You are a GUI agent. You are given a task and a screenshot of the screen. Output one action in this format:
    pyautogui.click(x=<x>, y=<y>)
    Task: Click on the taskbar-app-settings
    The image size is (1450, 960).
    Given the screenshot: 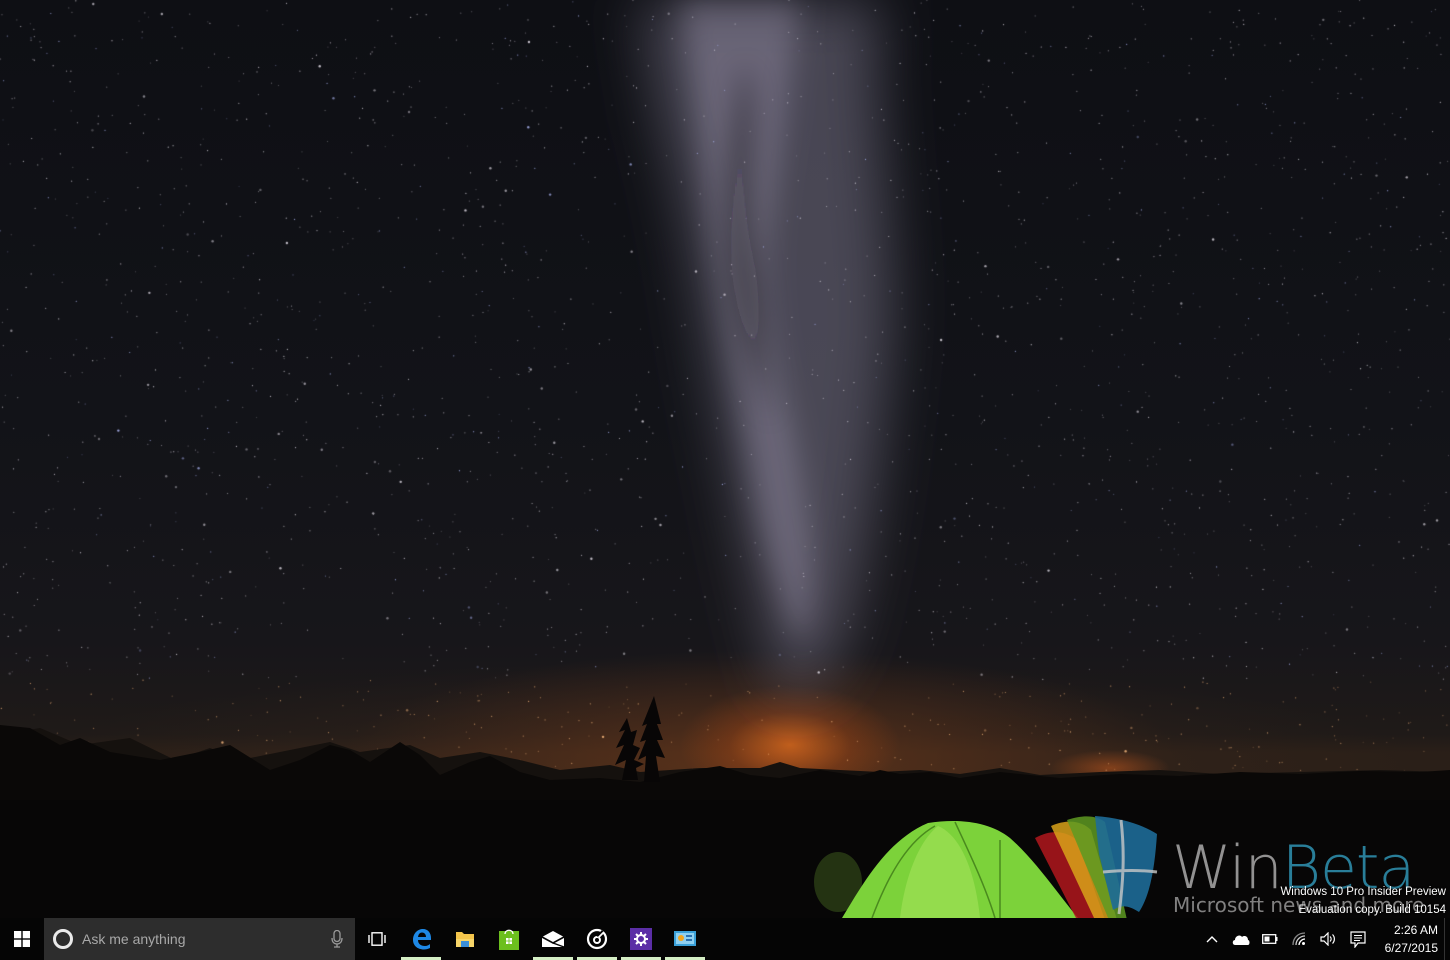 What is the action you would take?
    pyautogui.click(x=641, y=939)
    